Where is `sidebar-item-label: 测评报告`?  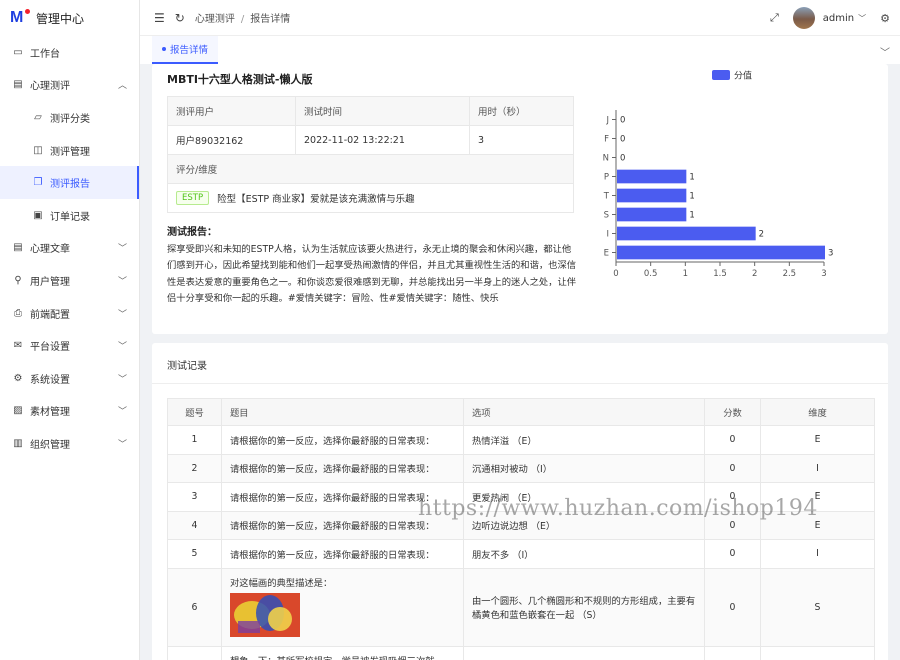 sidebar-item-label: 测评报告 is located at coordinates (70, 185).